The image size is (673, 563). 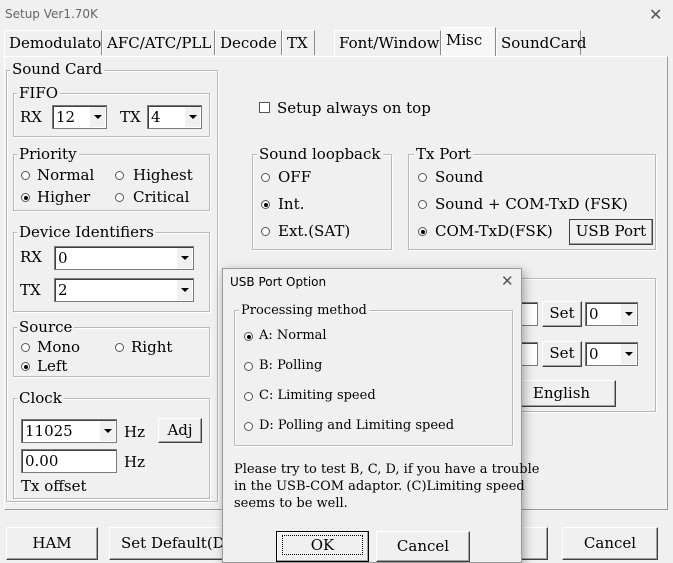 I want to click on loopback-ext-label: Ext.(SAT), so click(x=314, y=231).